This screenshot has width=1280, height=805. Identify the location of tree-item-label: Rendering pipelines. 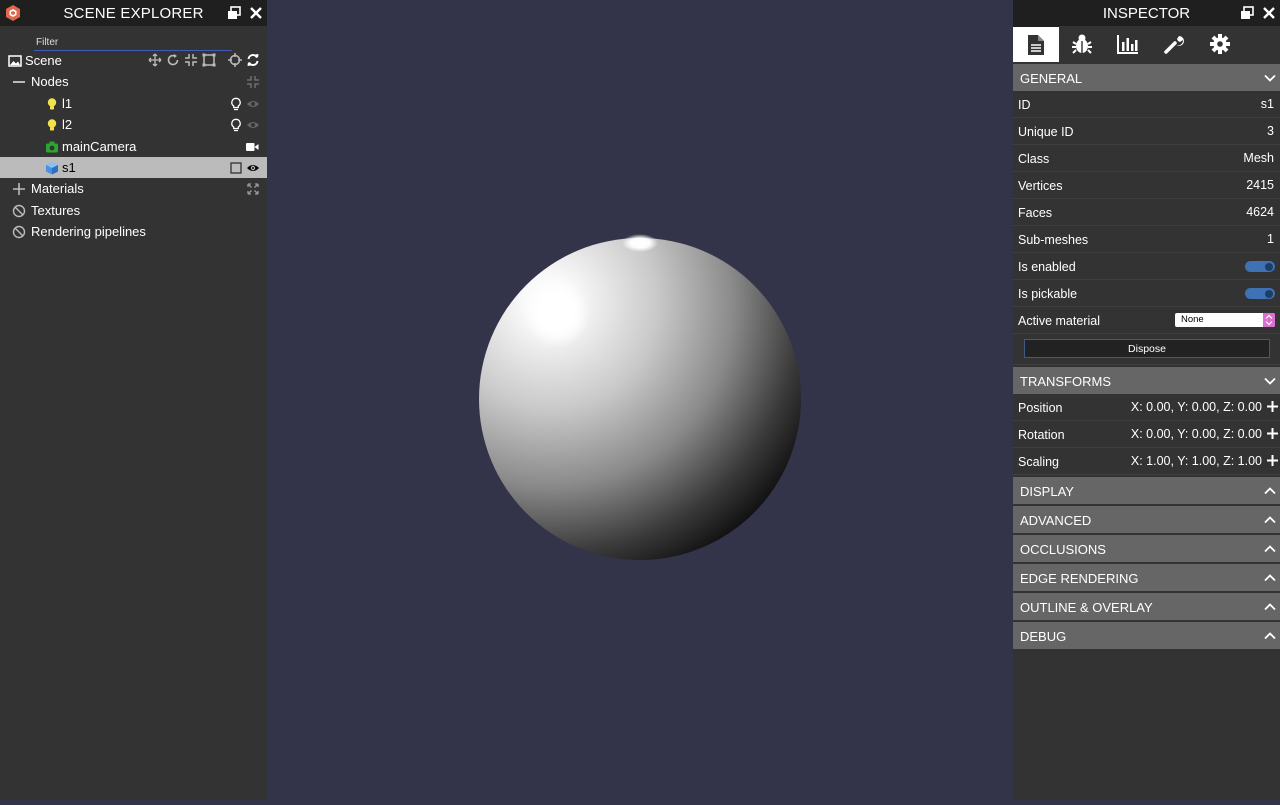
(88, 232).